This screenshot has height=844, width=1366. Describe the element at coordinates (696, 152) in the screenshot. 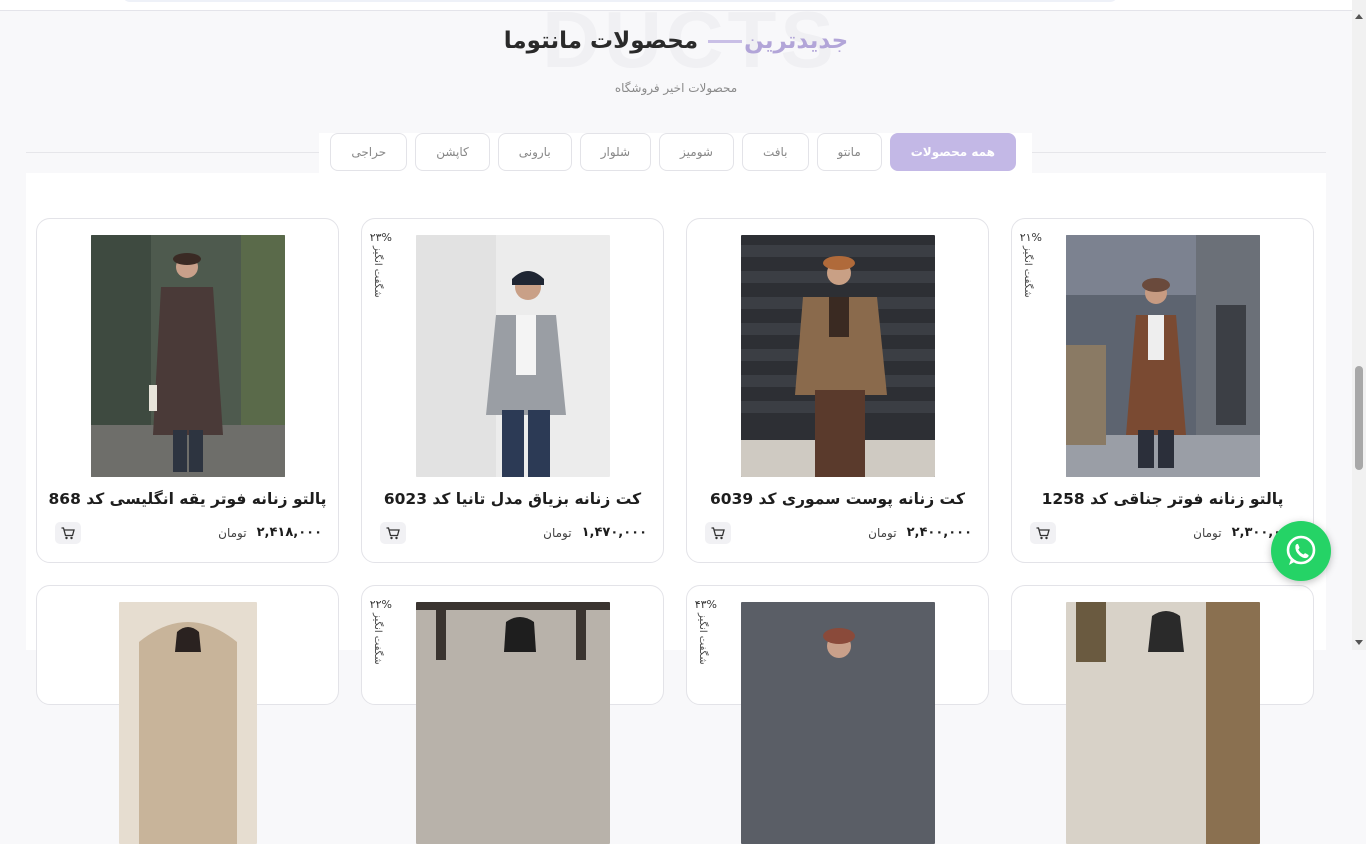

I see `tab-blouse: شومیز` at that location.